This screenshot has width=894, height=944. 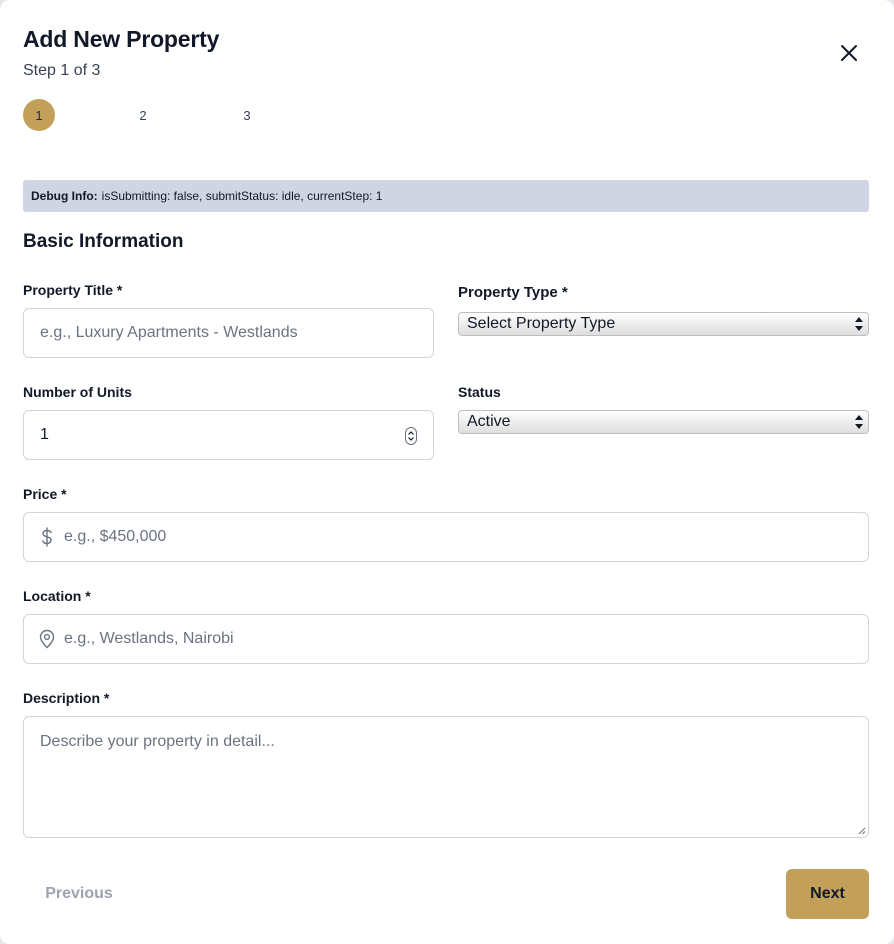 I want to click on units-input: 1, so click(x=228, y=435).